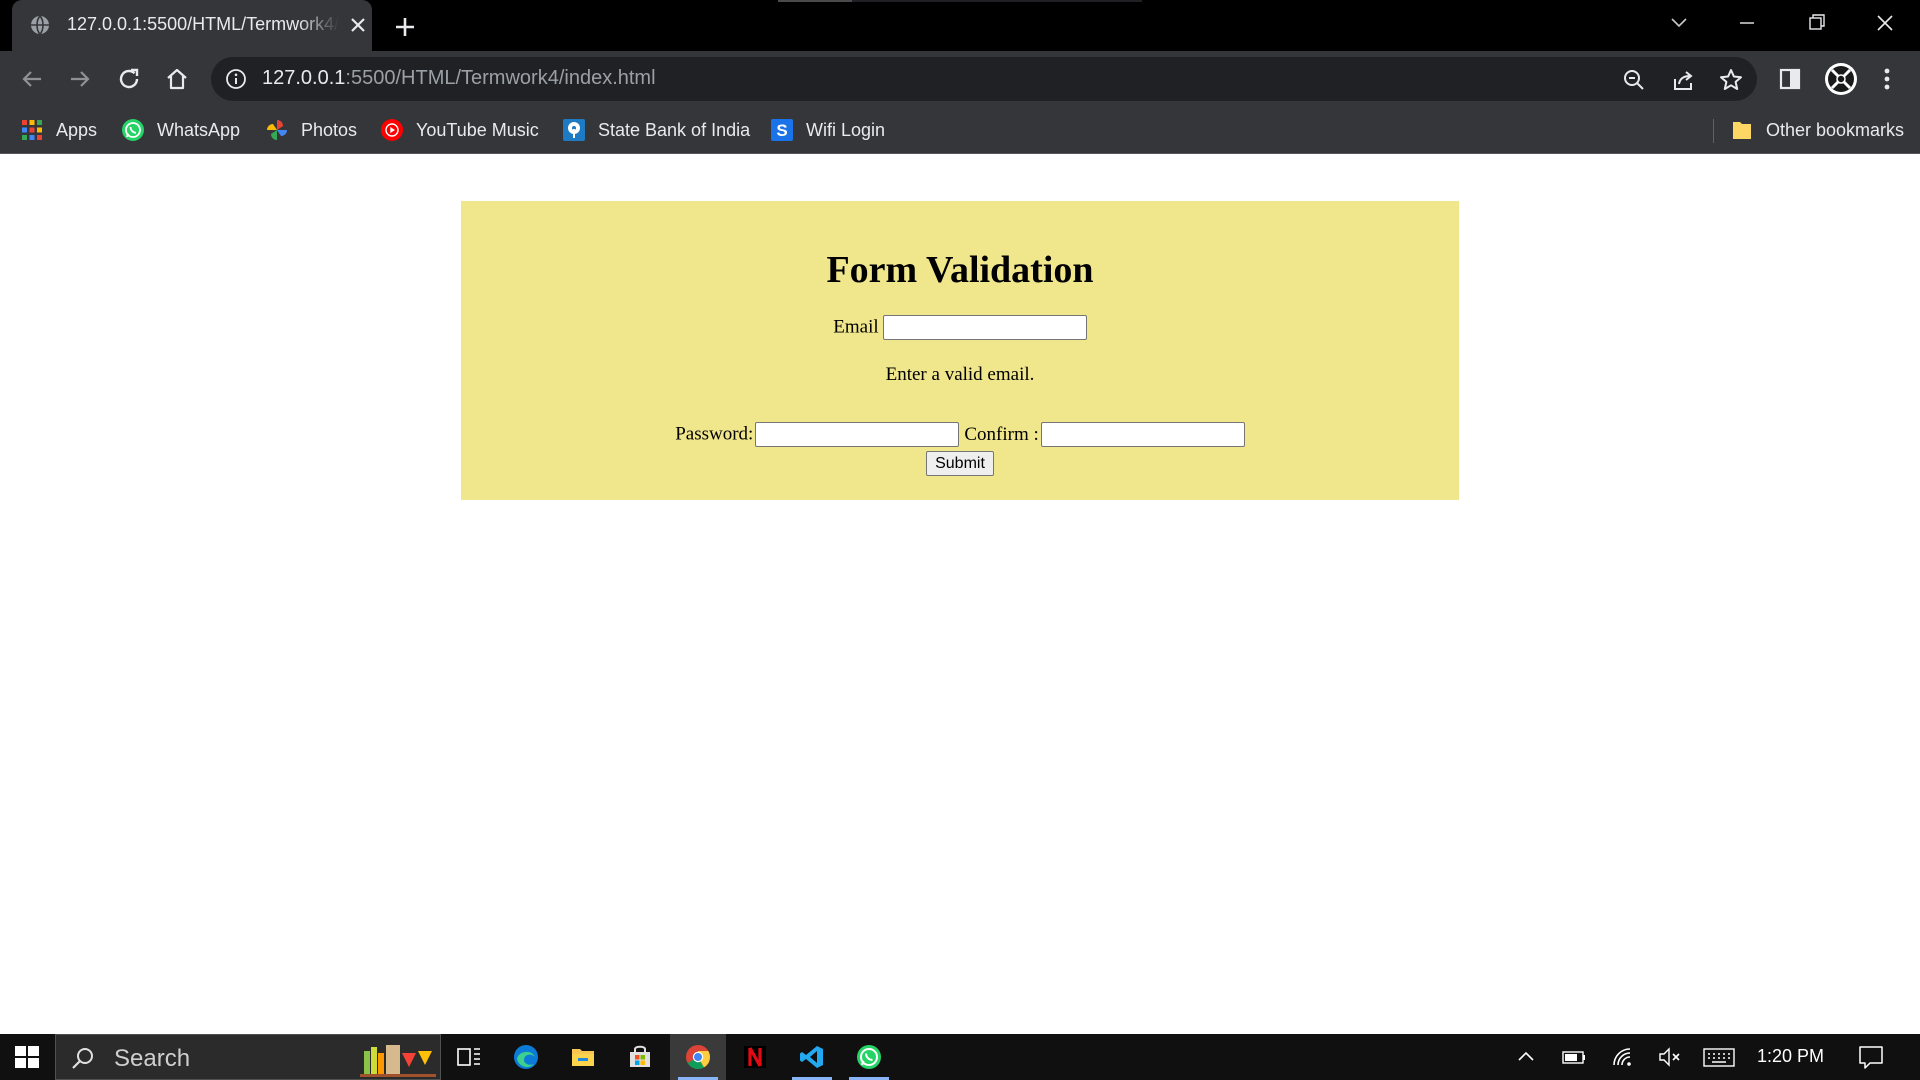  Describe the element at coordinates (1871, 1057) in the screenshot. I see `notifications-icon` at that location.